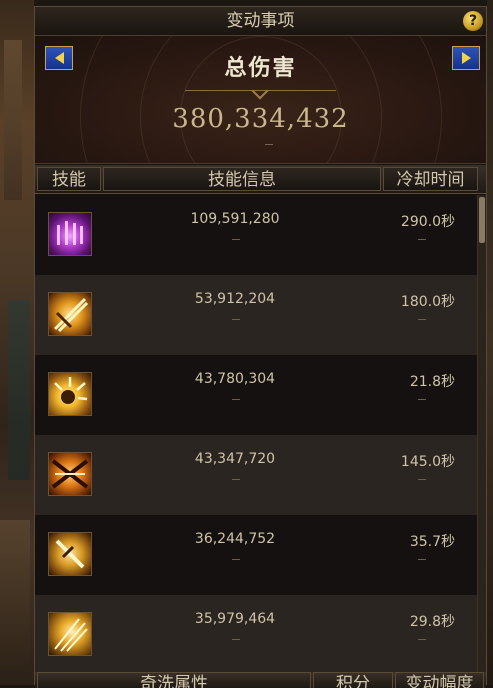 This screenshot has width=493, height=688. What do you see at coordinates (432, 382) in the screenshot?
I see `skill-cooldown: 21.8秒` at bounding box center [432, 382].